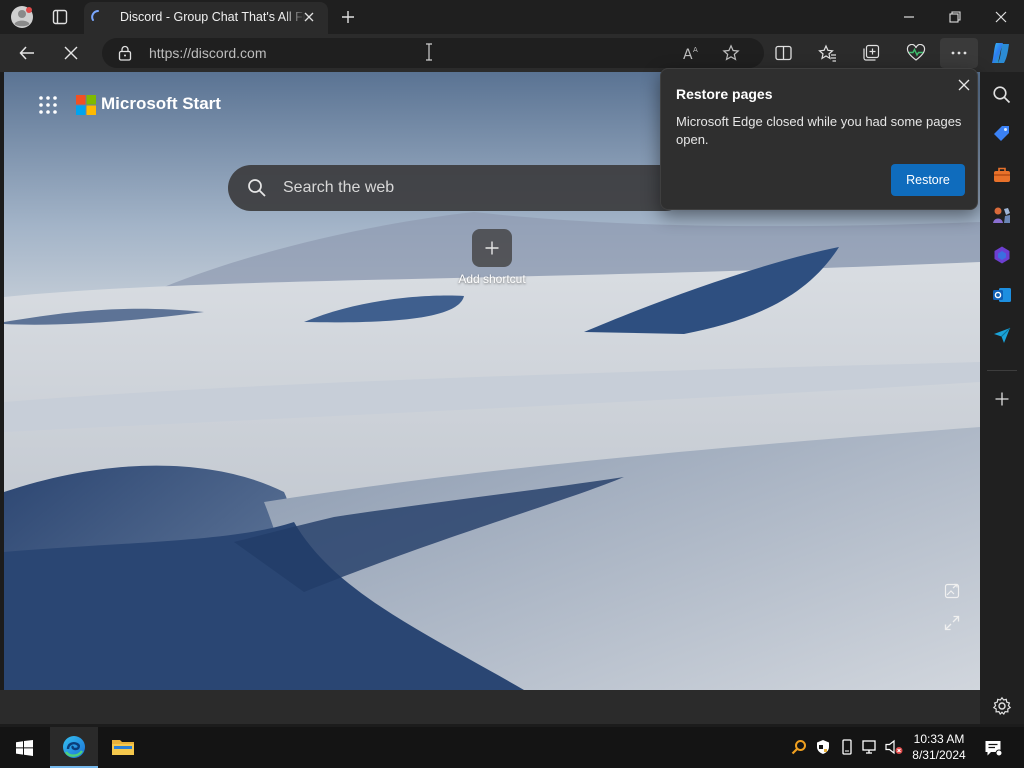  I want to click on clock-time: 10:33 AM, so click(939, 739).